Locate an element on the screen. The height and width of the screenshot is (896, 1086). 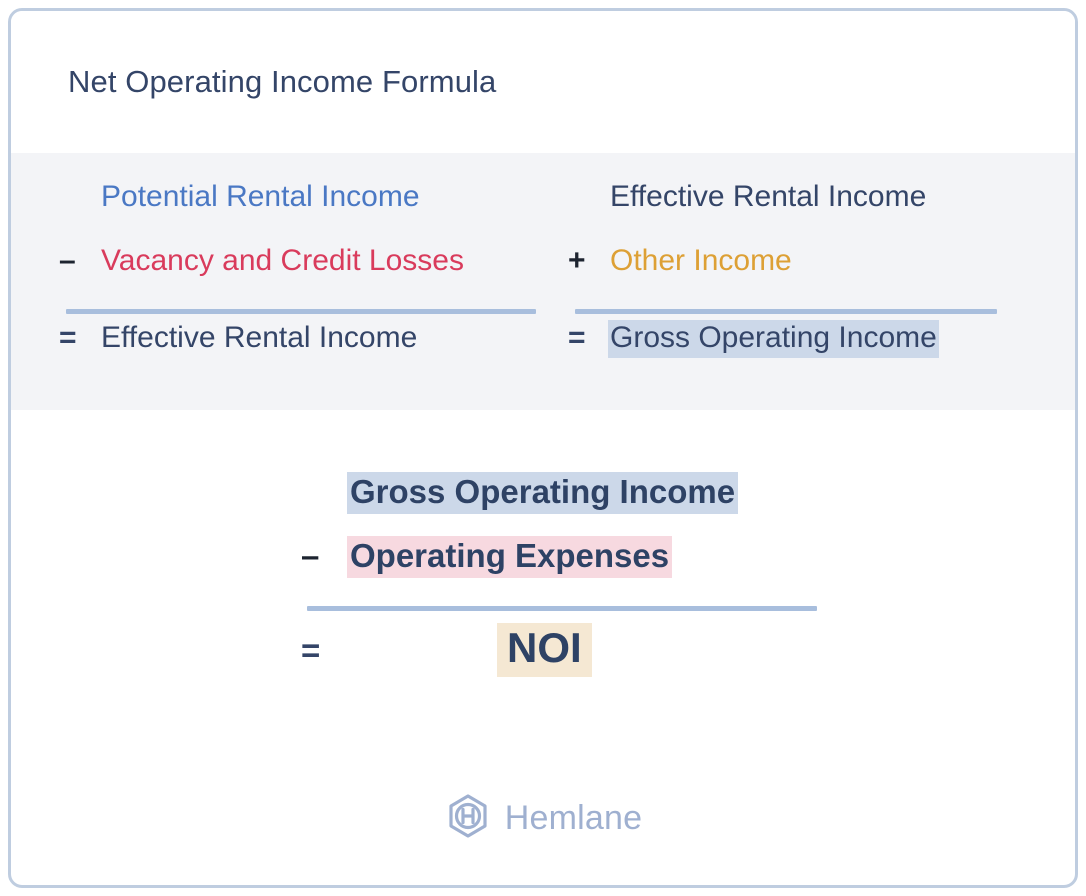
formula-row: Effective Rental Income is located at coordinates (821, 211).